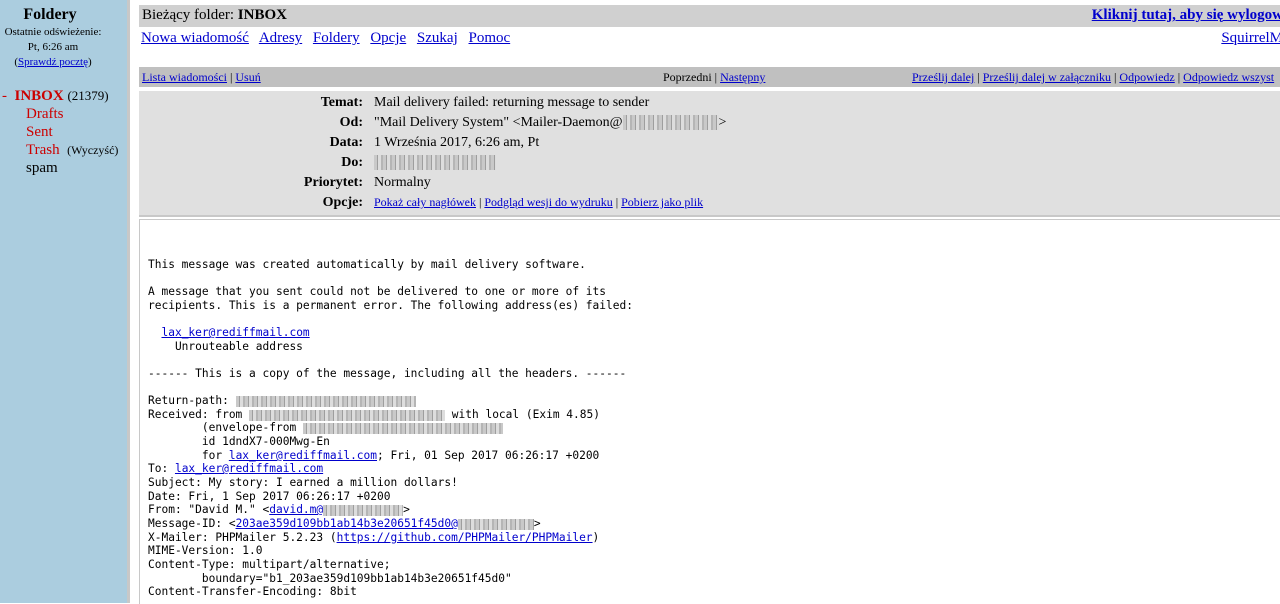 This screenshot has height=604, width=1280. I want to click on to-line: To: lax_ker@rediffmail.com, so click(235, 469).